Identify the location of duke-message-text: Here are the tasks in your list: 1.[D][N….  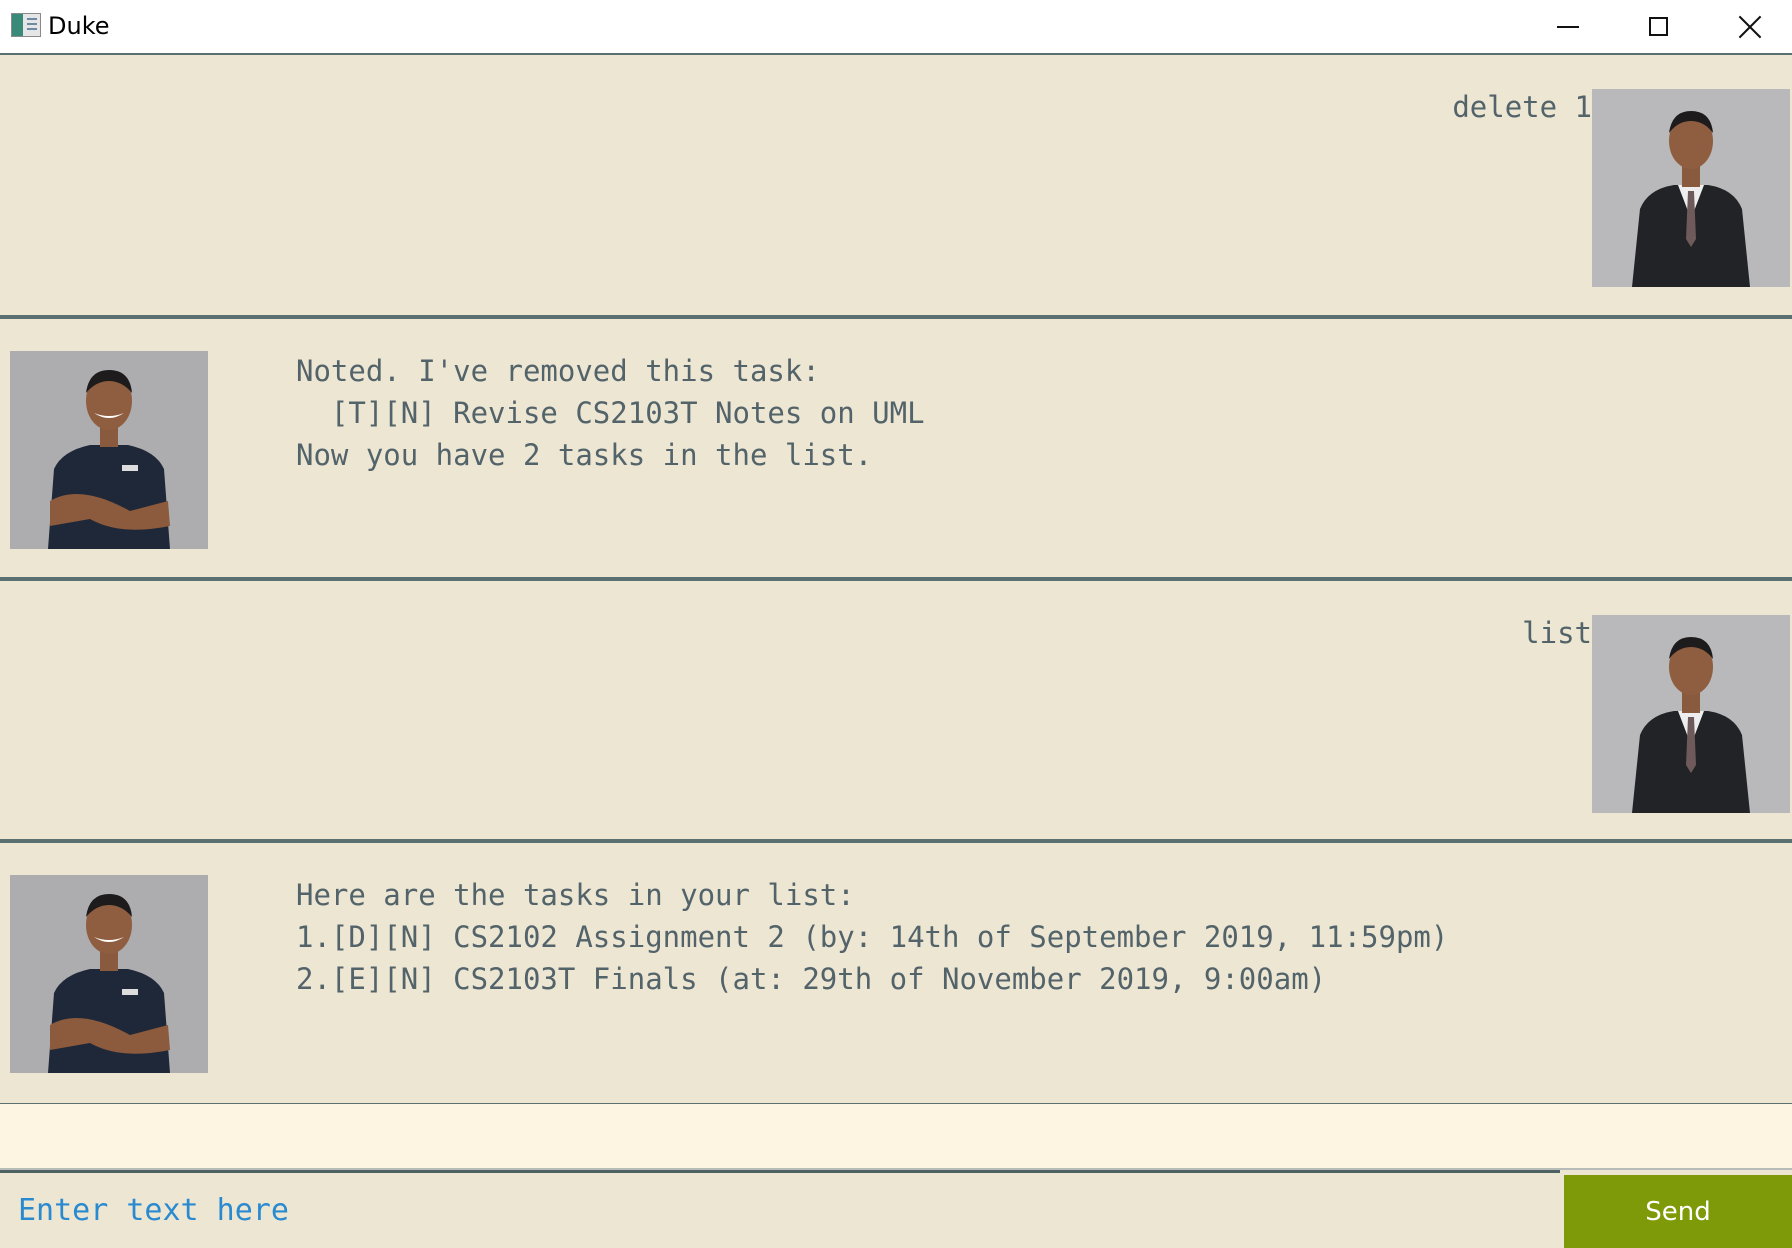
(872, 937).